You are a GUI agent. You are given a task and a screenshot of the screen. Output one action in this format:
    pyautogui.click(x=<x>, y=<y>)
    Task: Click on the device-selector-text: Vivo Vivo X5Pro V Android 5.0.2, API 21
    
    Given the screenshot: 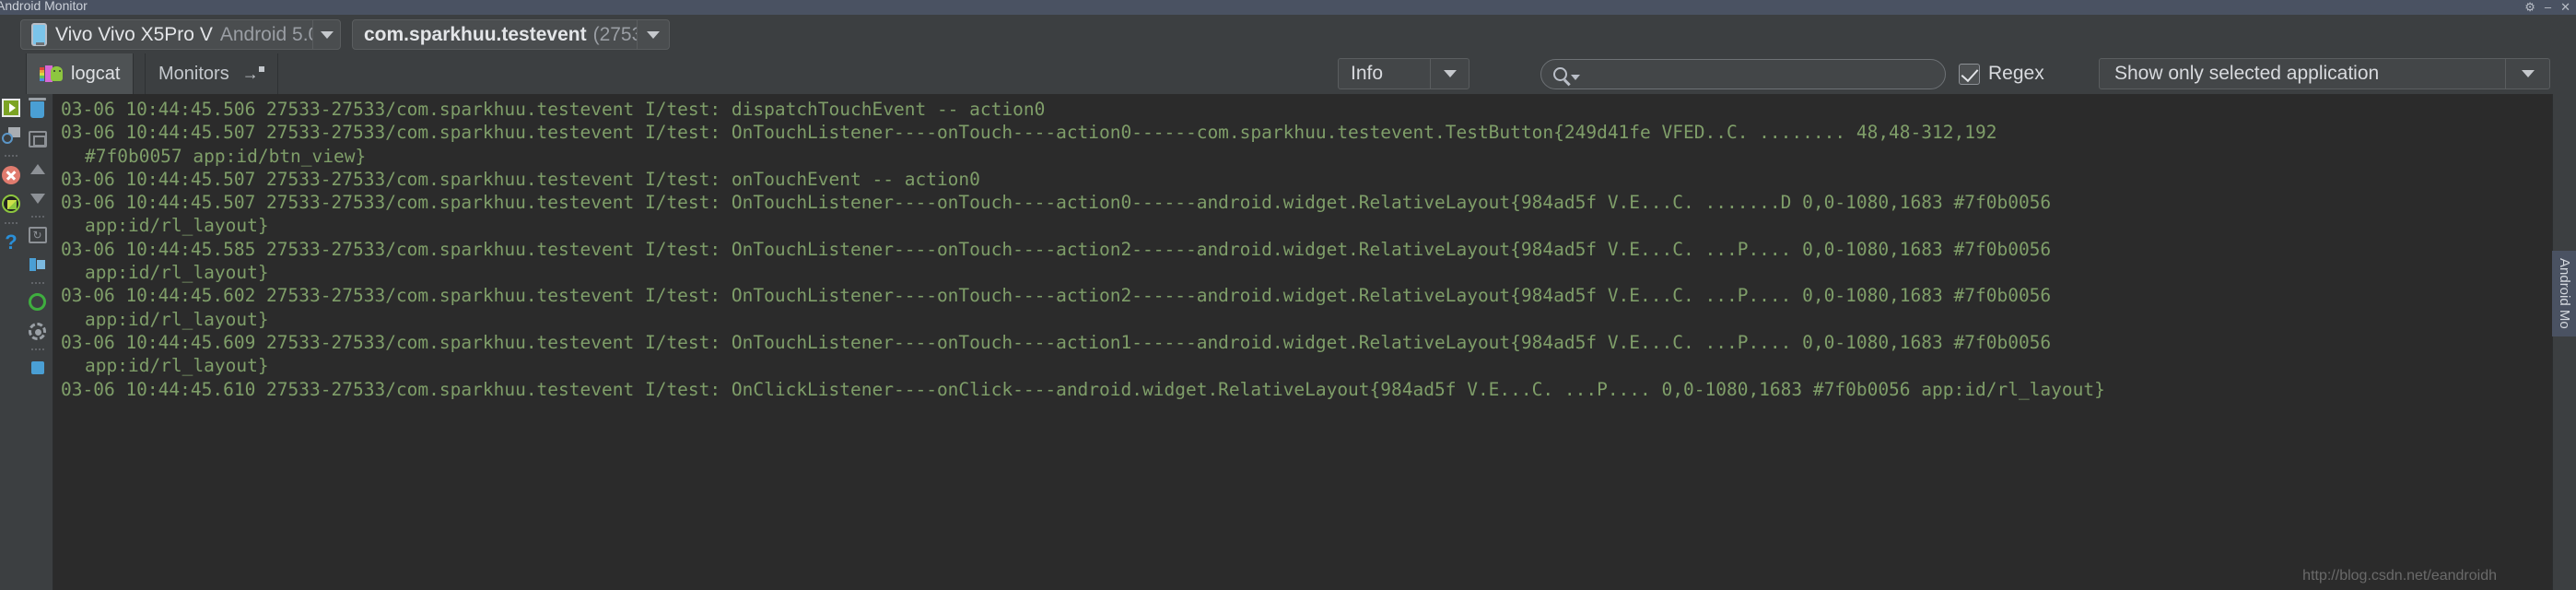 What is the action you would take?
    pyautogui.click(x=183, y=35)
    